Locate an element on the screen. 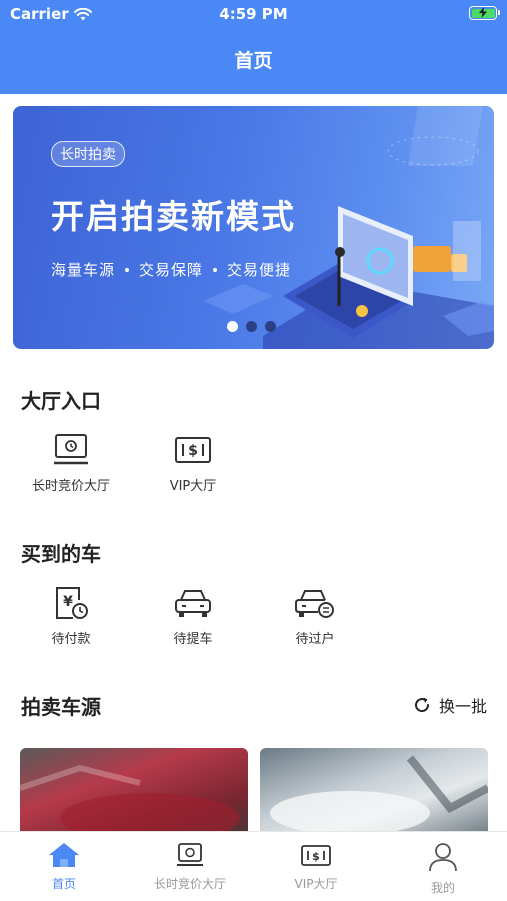 The image size is (507, 901). status-time: 4:59 PM is located at coordinates (253, 14).